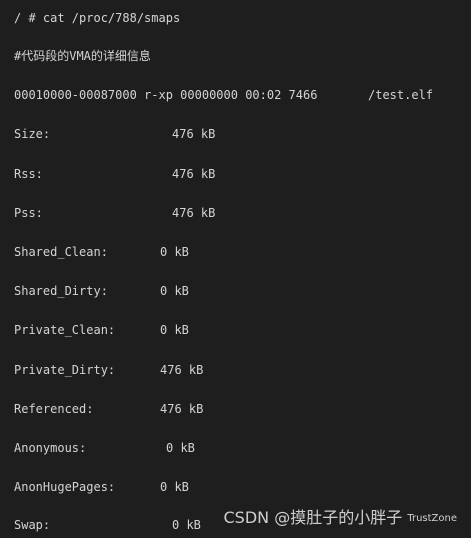 The width and height of the screenshot is (471, 538). I want to click on field-value-anonhugepages: 0 kB, so click(174, 487).